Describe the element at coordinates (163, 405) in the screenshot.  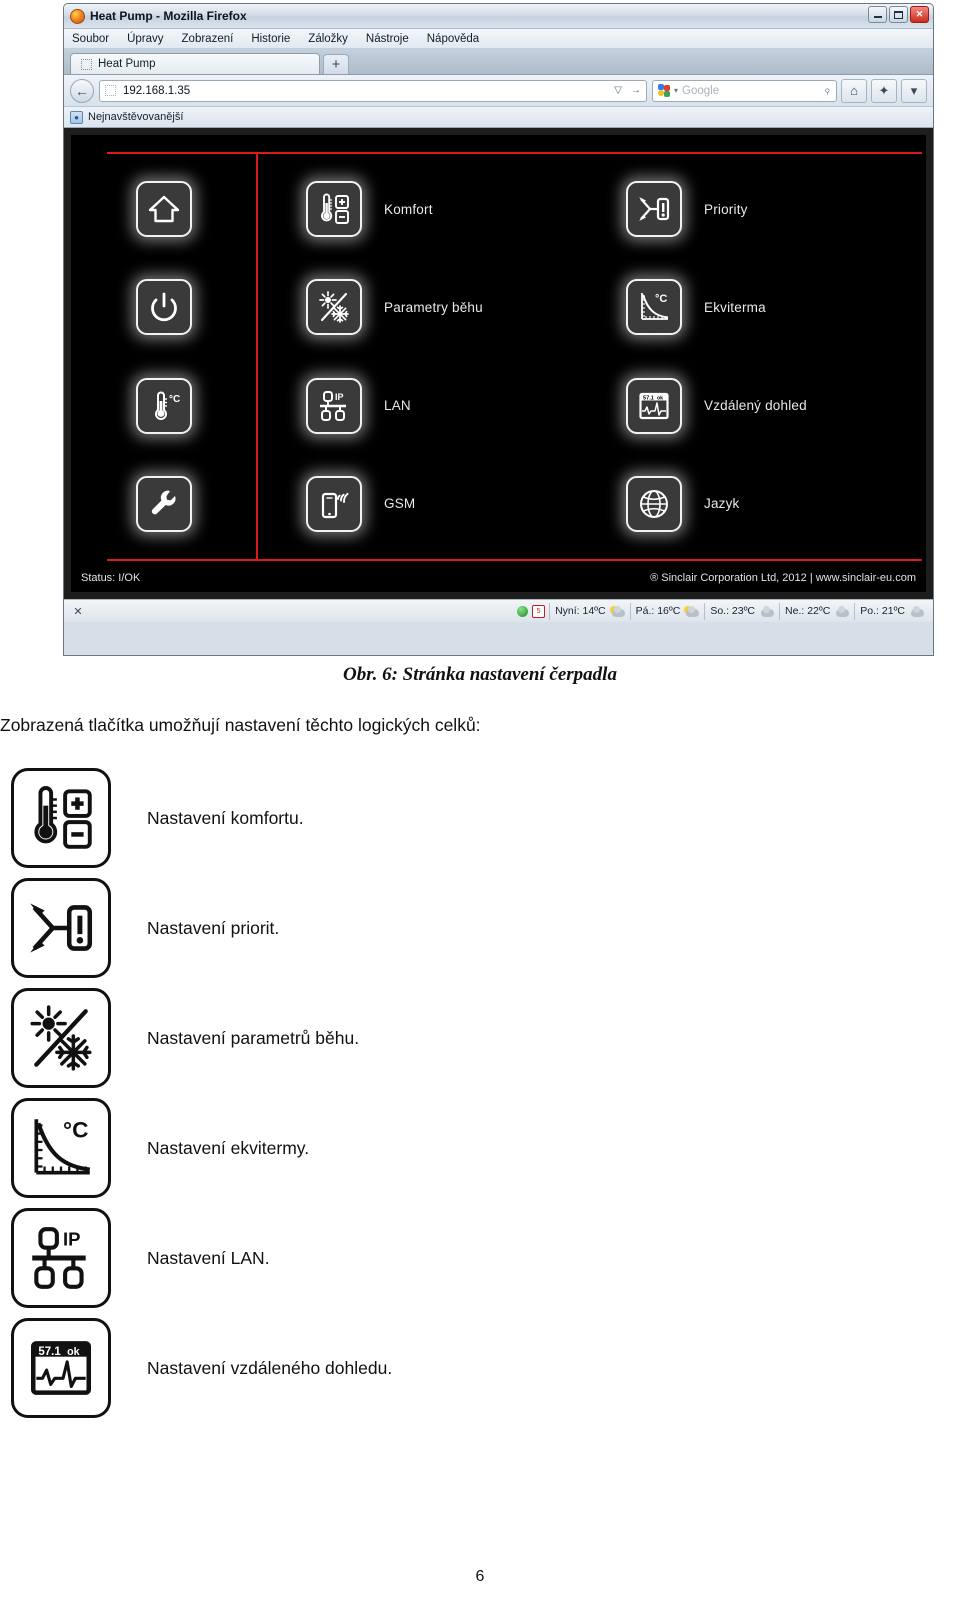
I see `temperature-nav-button: °C` at that location.